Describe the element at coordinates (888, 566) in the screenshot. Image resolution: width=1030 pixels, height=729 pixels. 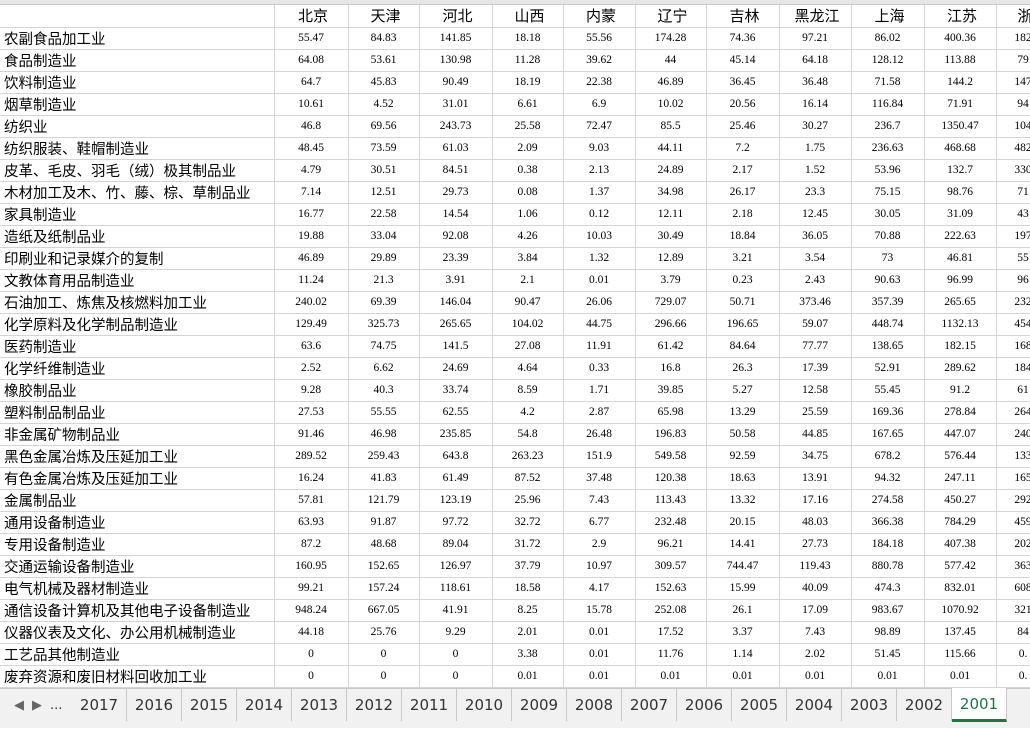
I see `data-cell: 880.78` at that location.